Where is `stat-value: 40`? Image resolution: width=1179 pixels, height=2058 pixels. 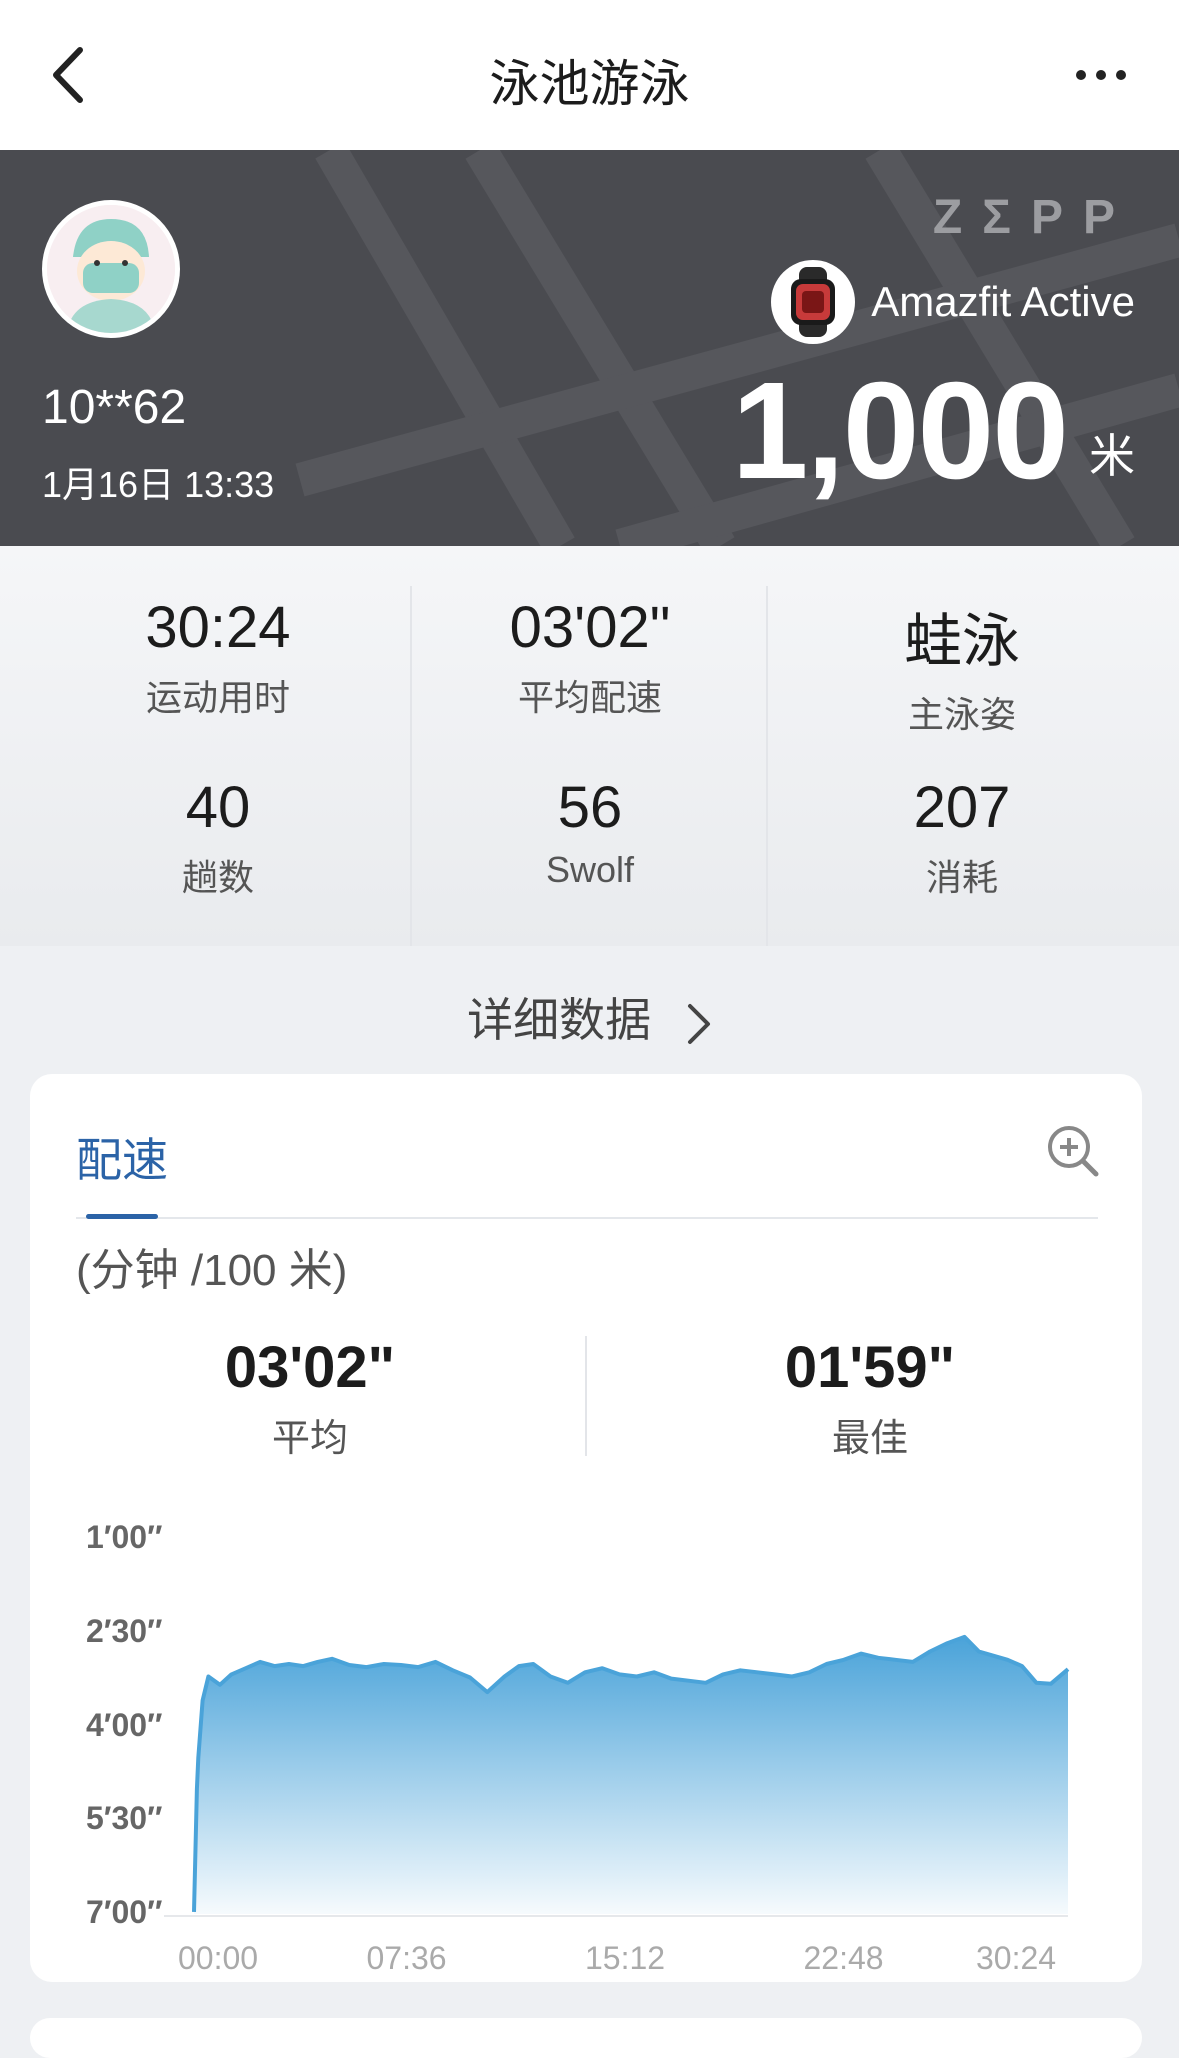
stat-value: 40 is located at coordinates (218, 807).